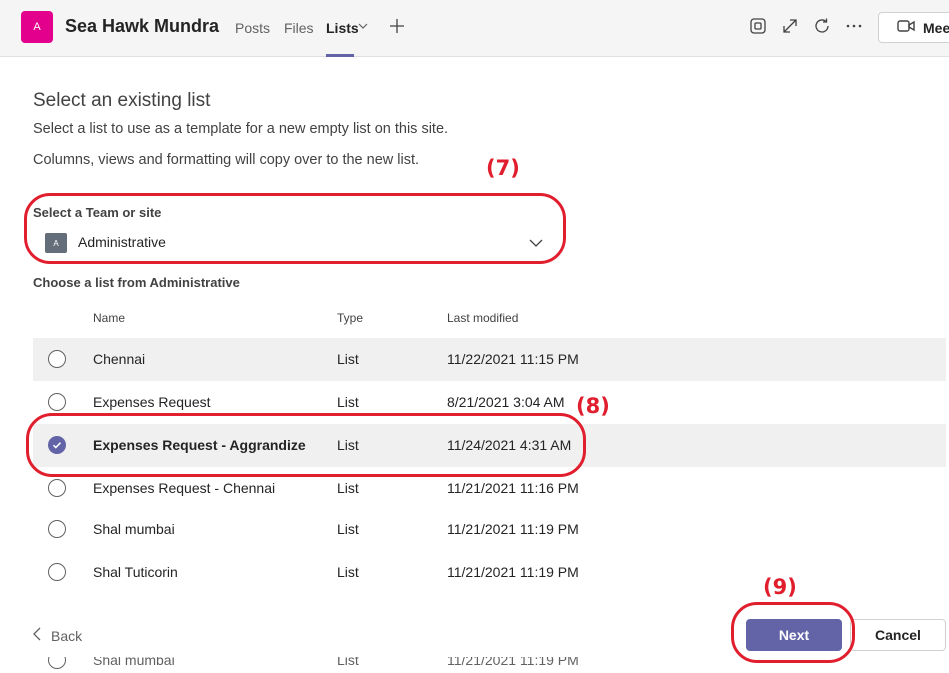 The image size is (949, 673). Describe the element at coordinates (152, 402) in the screenshot. I see `row-name: Expenses Request` at that location.